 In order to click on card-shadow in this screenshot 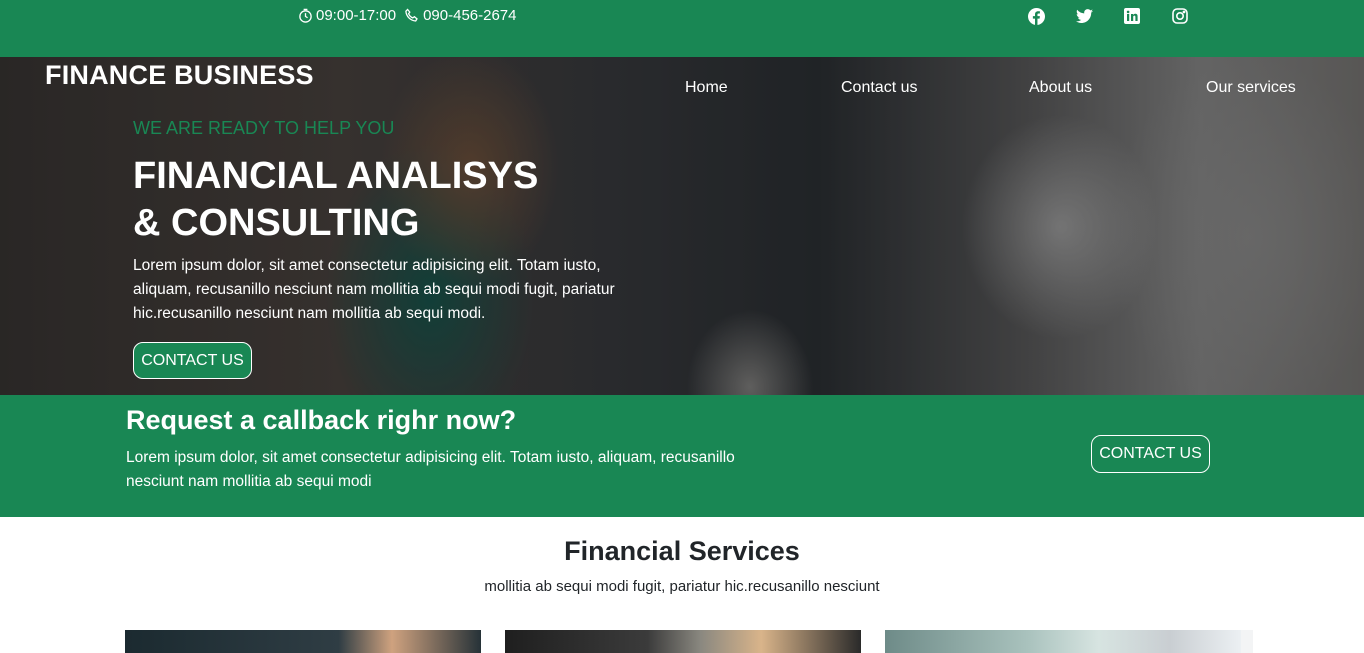, I will do `click(1247, 641)`.